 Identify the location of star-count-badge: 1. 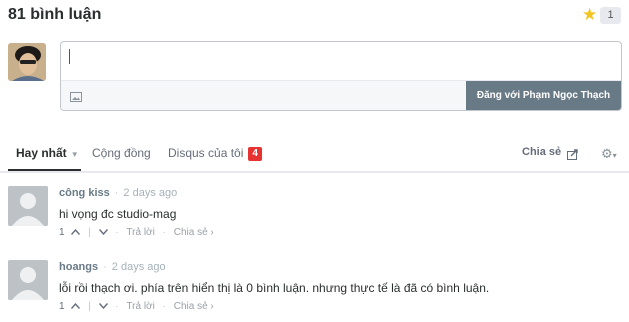
(610, 15).